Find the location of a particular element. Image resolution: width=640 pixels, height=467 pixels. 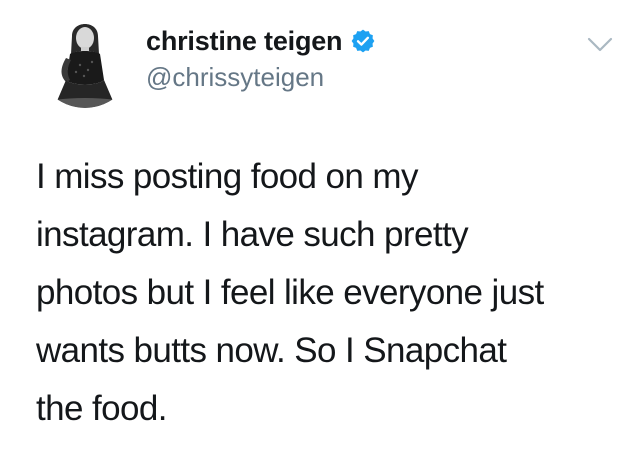

user-info: christine teigen @chrissyteigen is located at coordinates (261, 58).